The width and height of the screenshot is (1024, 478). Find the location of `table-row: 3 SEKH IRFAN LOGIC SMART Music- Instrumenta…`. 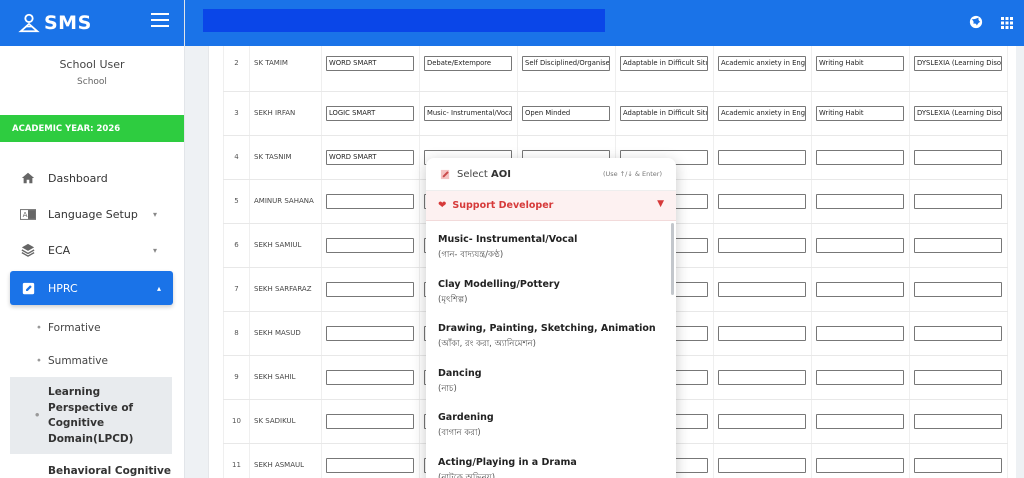

table-row: 3 SEKH IRFAN LOGIC SMART Music- Instrumenta… is located at coordinates (615, 113).